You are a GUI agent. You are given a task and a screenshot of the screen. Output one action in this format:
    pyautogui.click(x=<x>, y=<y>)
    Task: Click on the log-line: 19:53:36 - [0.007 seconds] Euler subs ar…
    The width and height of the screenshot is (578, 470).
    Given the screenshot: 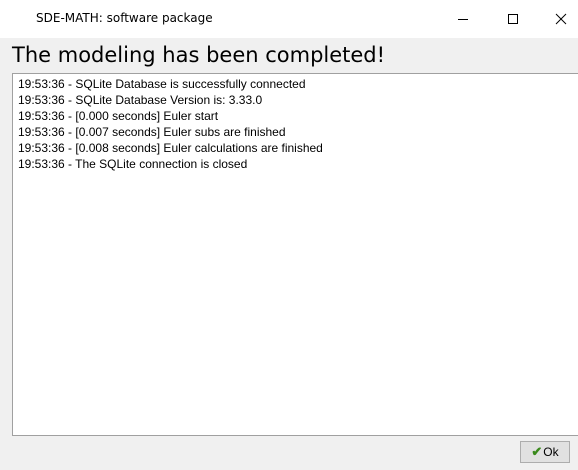 What is the action you would take?
    pyautogui.click(x=152, y=132)
    